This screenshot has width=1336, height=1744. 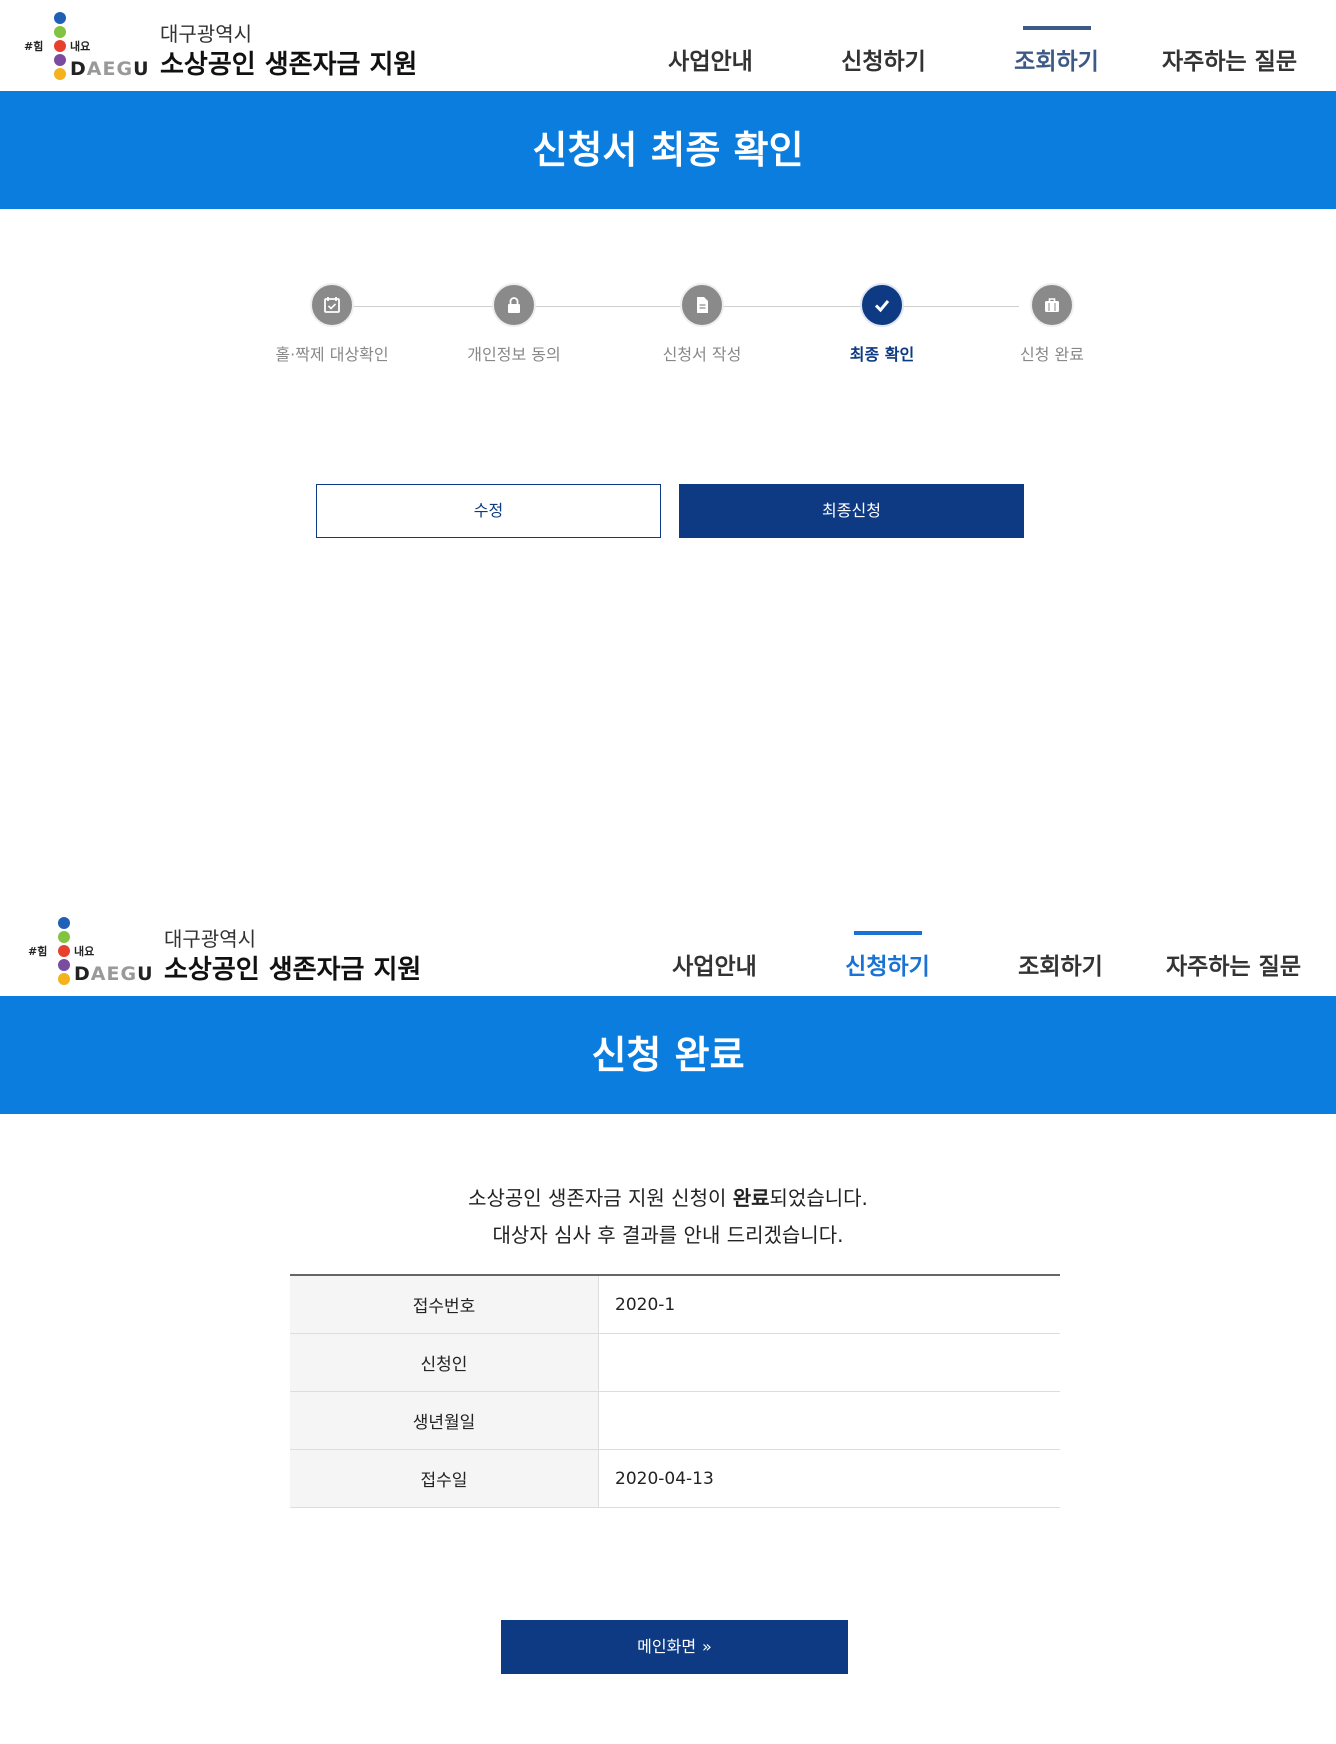 I want to click on final-submit-button: 최종신청, so click(x=851, y=511).